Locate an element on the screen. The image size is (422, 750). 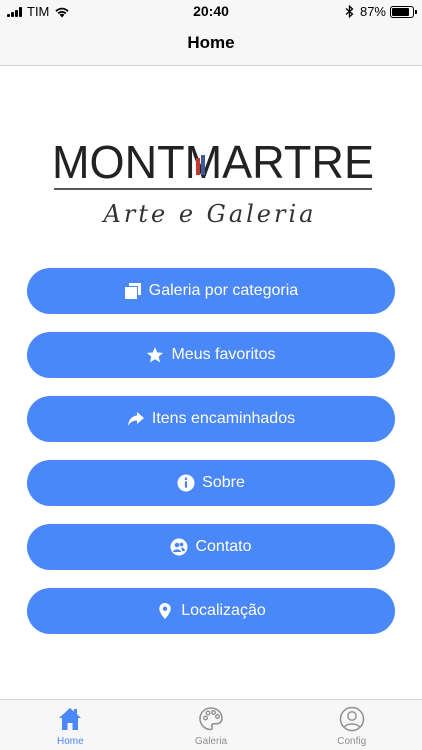
menu-item-label: Meus favoritos is located at coordinates (223, 354).